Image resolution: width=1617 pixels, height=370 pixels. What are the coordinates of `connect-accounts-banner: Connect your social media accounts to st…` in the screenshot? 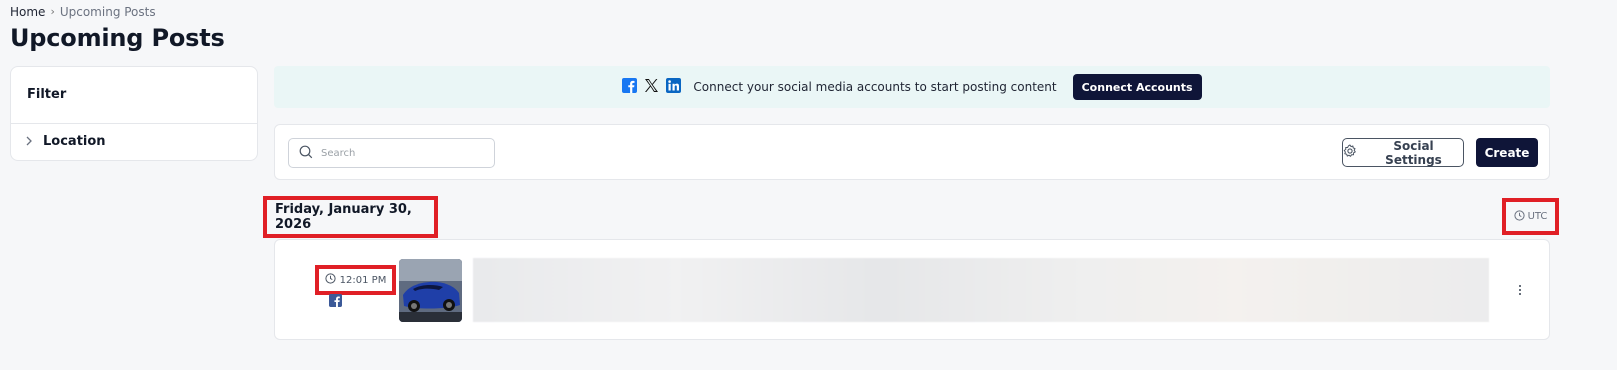 It's located at (912, 87).